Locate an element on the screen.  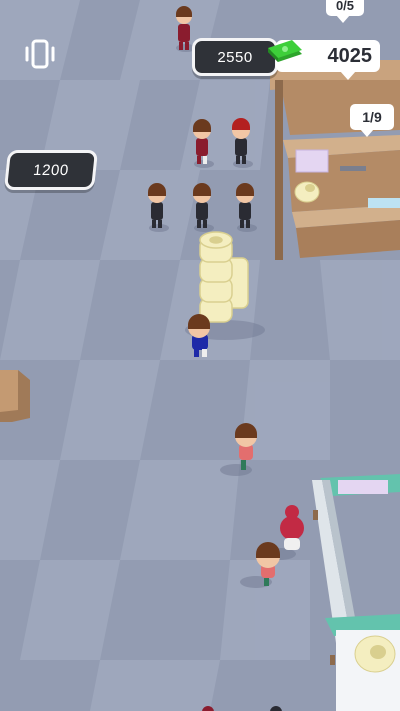
vibration-toggle-button is located at coordinates (40, 55).